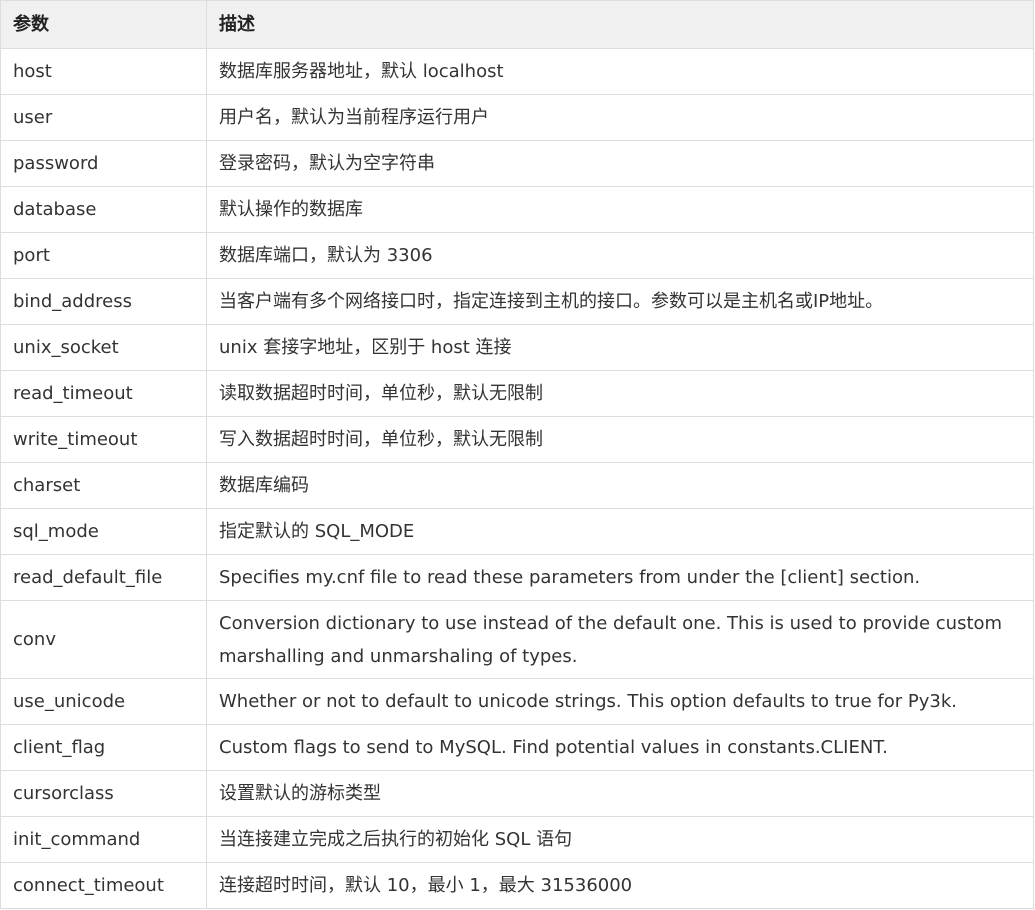 The height and width of the screenshot is (910, 1035). What do you see at coordinates (620, 24) in the screenshot?
I see `header-desc: 描述` at bounding box center [620, 24].